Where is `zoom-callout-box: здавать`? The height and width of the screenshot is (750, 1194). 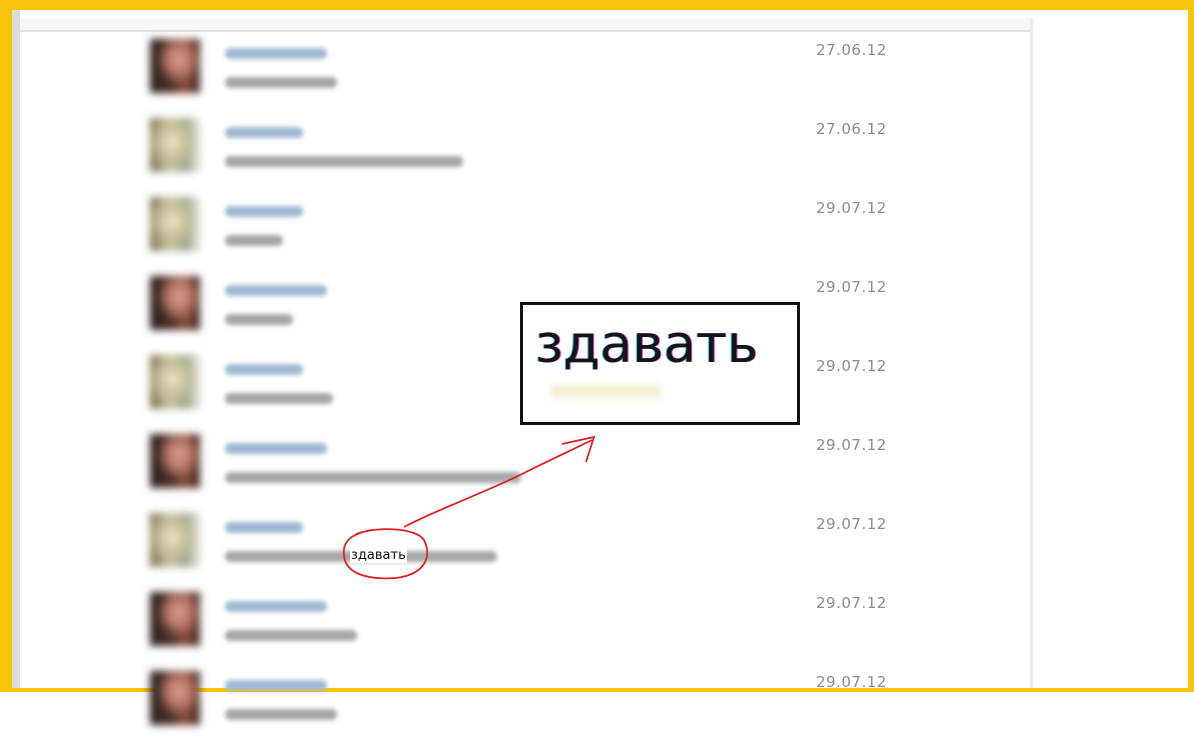 zoom-callout-box: здавать is located at coordinates (660, 363).